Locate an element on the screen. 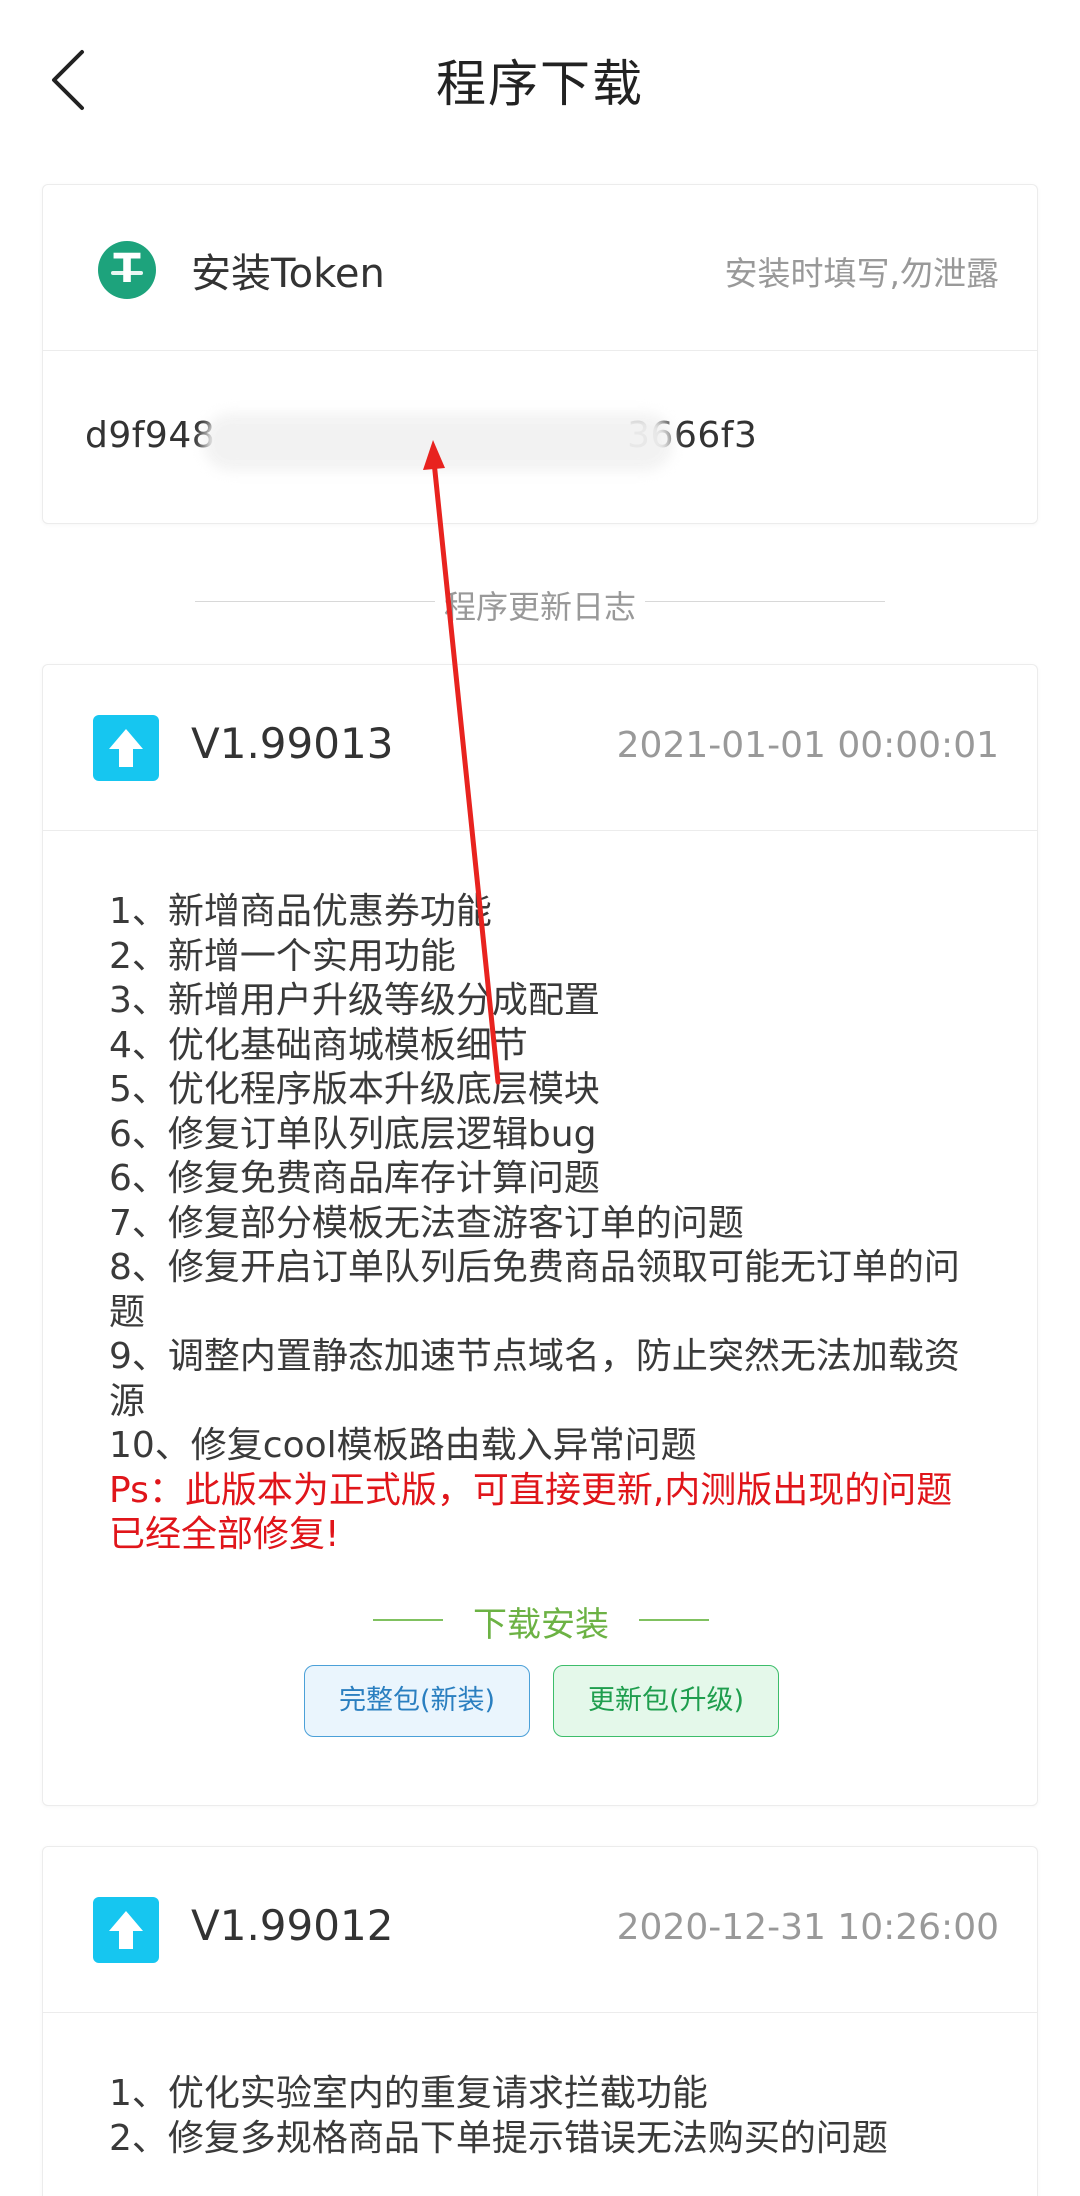  full-package-button: 完整包(新装) is located at coordinates (417, 1701).